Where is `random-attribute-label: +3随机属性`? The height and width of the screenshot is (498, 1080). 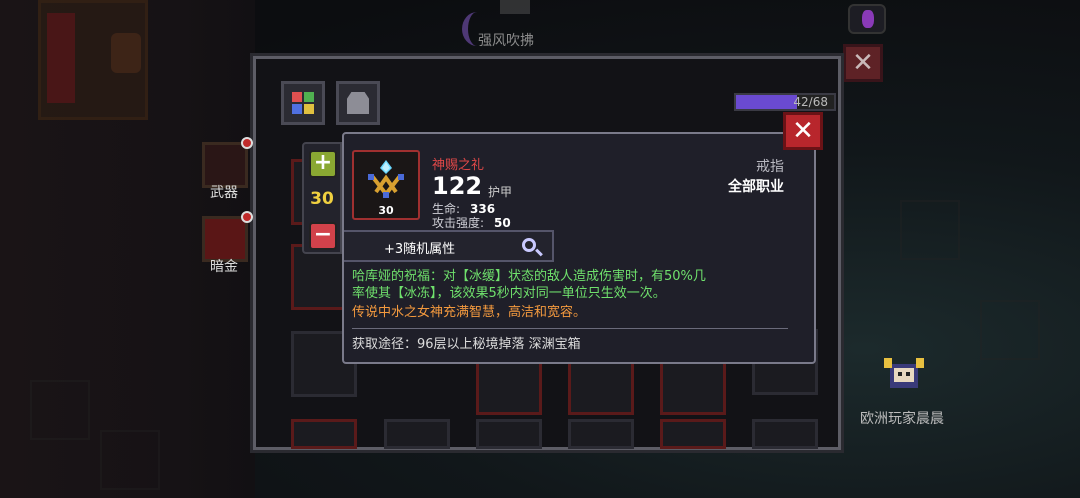
random-attribute-label: +3随机属性 is located at coordinates (420, 249).